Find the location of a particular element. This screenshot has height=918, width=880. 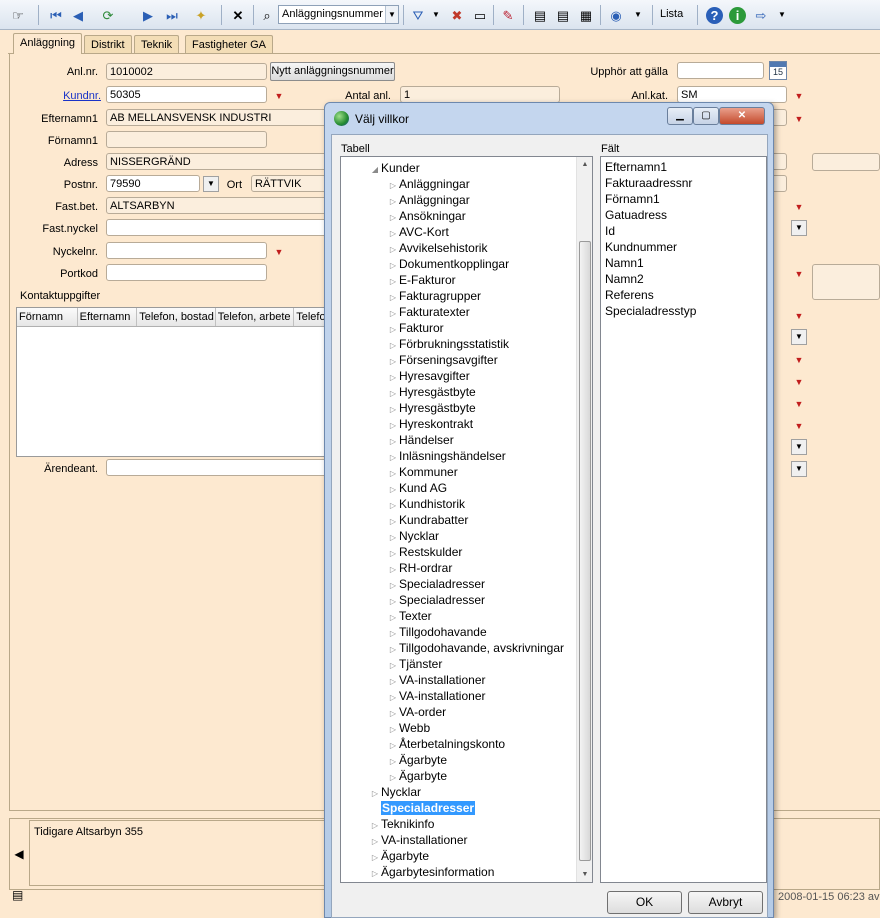

last-record-icon: ⏭ is located at coordinates (172, 15).